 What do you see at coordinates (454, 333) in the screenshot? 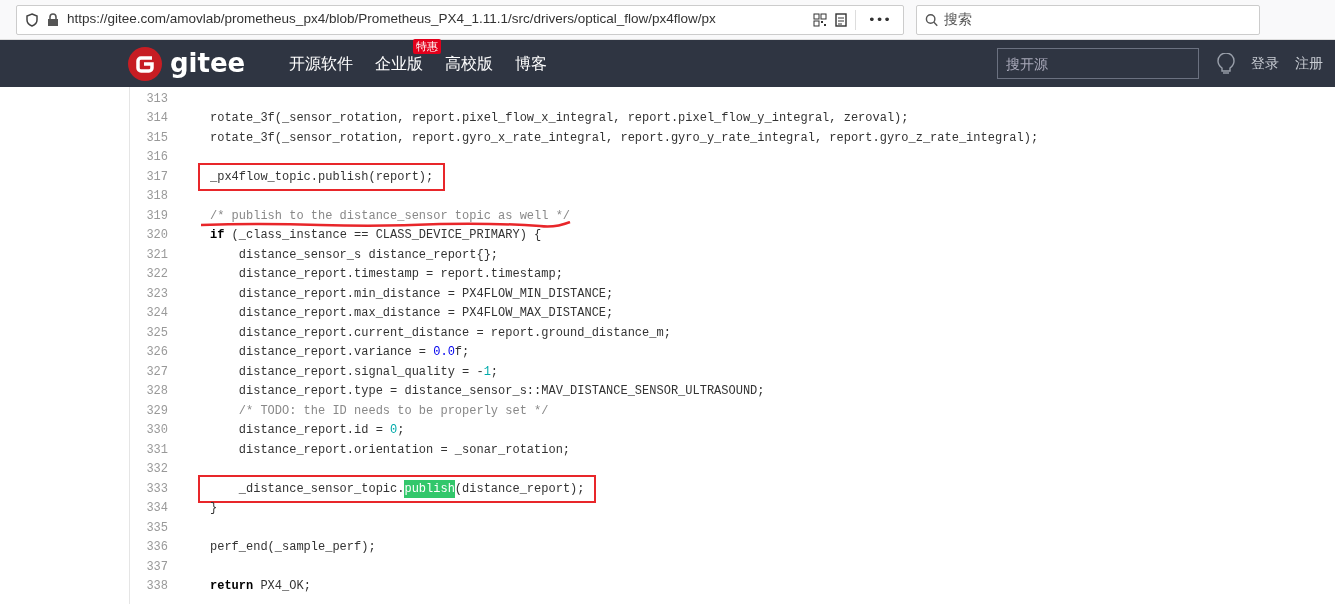
I see `code-token: distance_report.current_distance = report.ground_distance_m;` at bounding box center [454, 333].